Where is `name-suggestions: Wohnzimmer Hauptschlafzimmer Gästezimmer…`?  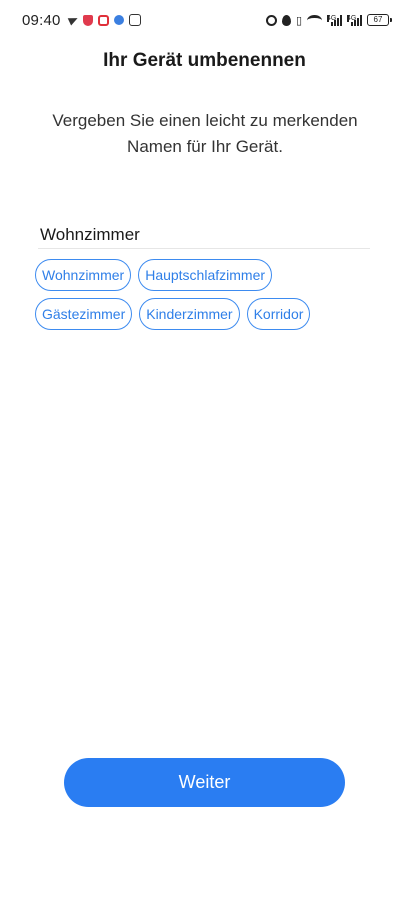 name-suggestions: Wohnzimmer Hauptschlafzimmer Gästezimmer… is located at coordinates (205, 294).